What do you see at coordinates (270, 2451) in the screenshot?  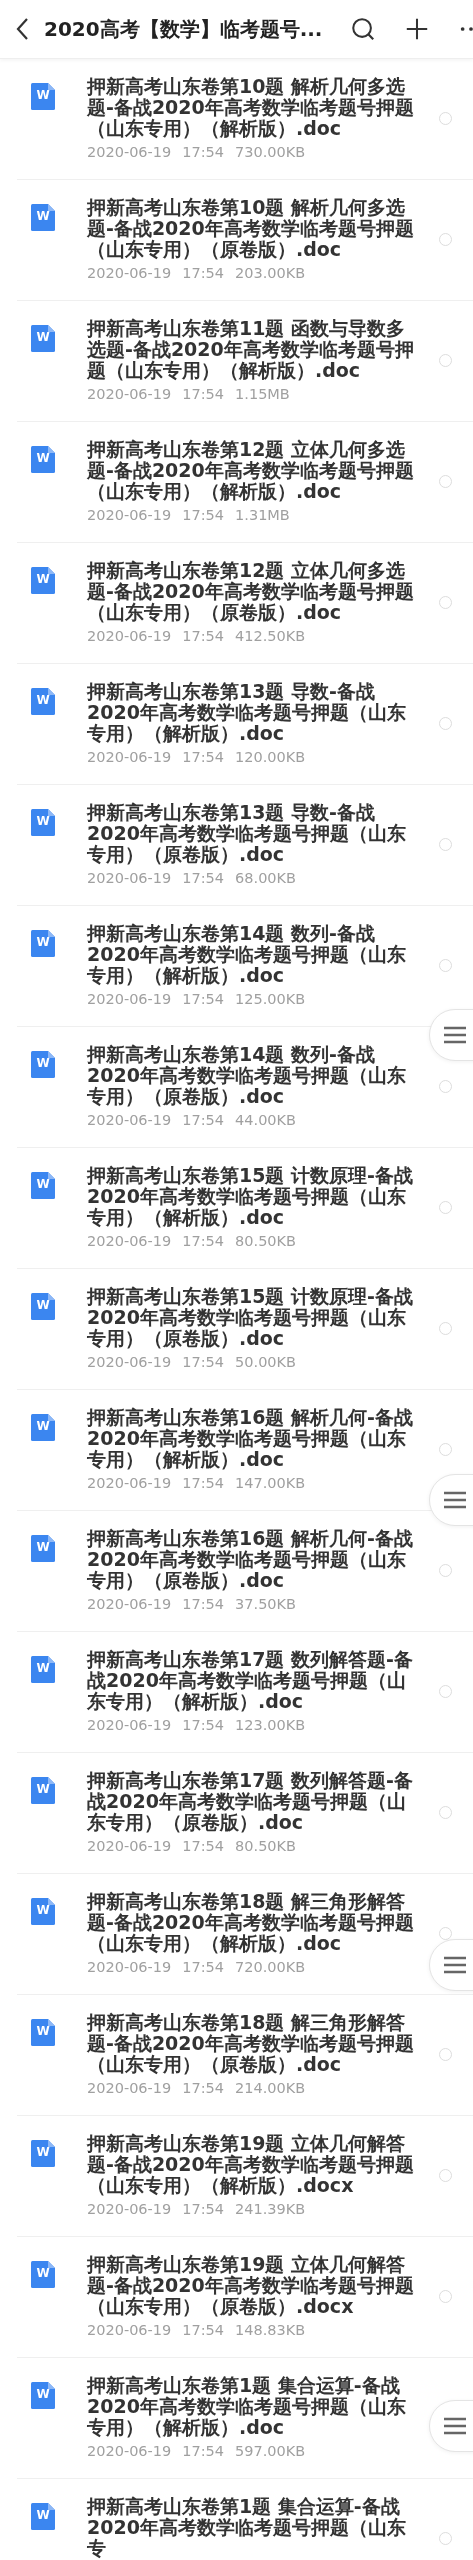 I see `file-size: 597.00KB` at bounding box center [270, 2451].